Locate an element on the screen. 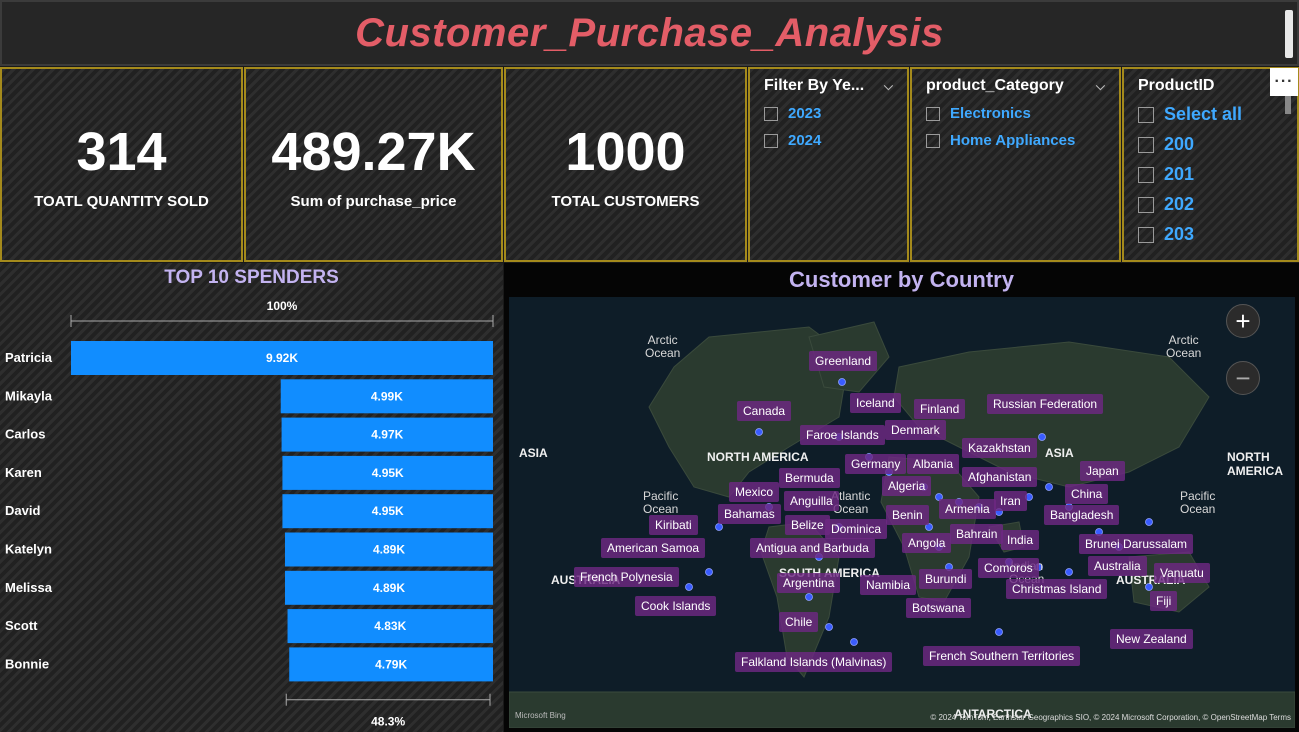  zoom-out-button: − is located at coordinates (1243, 378).